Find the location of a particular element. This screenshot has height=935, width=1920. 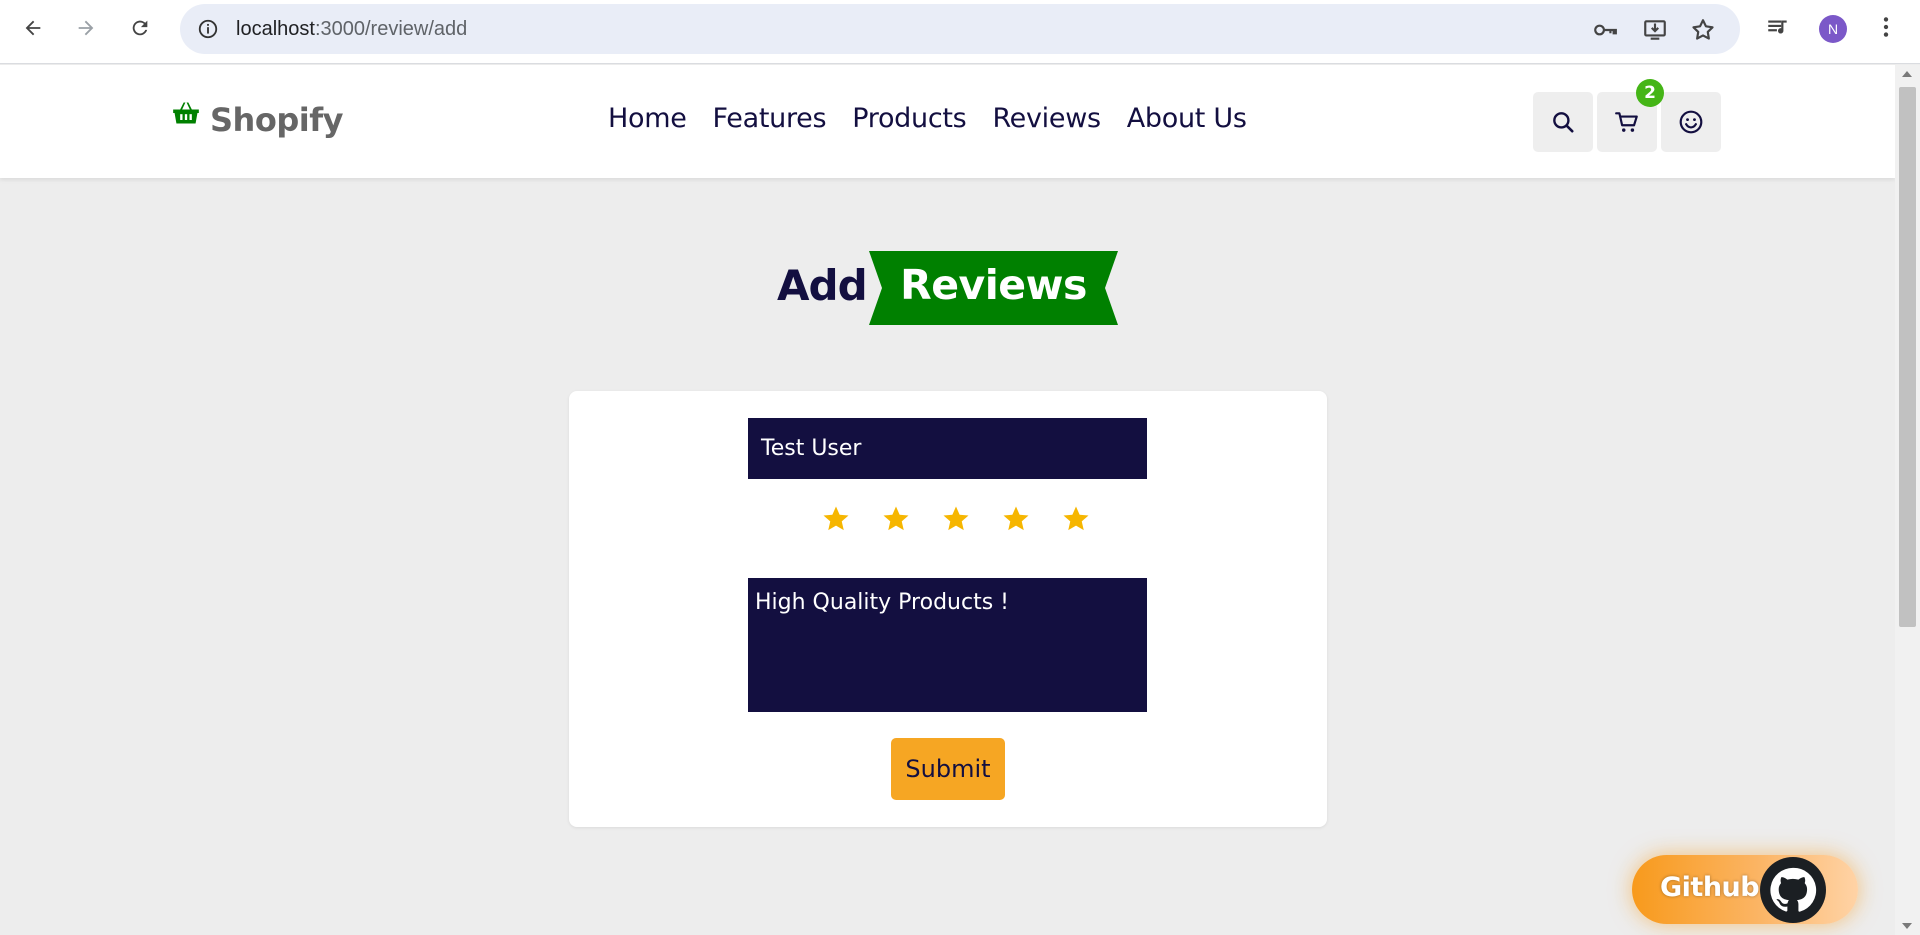

site-logo: Shopify is located at coordinates (257, 120).